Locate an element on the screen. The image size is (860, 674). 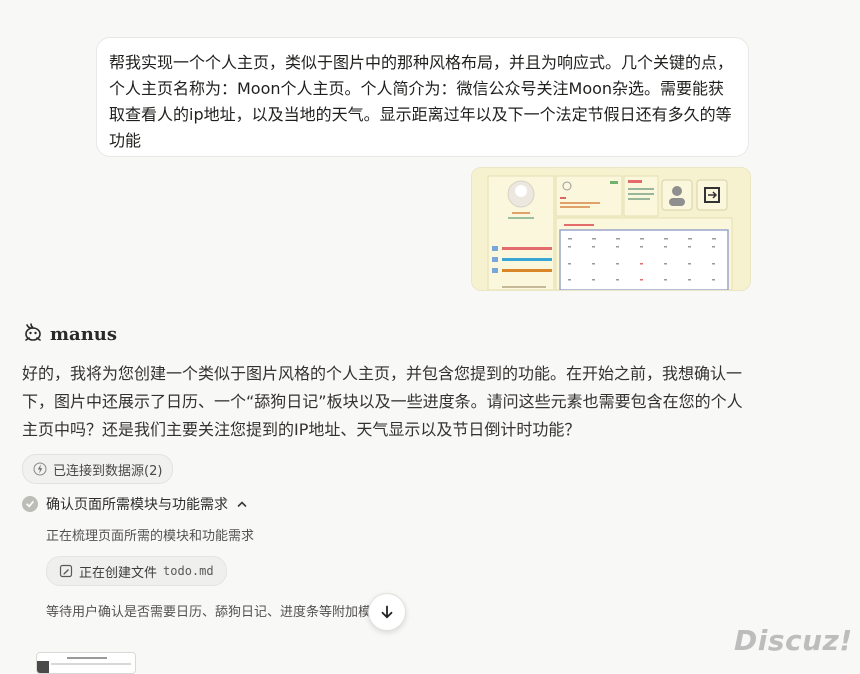
homepage-preview-illustration is located at coordinates (611, 229).